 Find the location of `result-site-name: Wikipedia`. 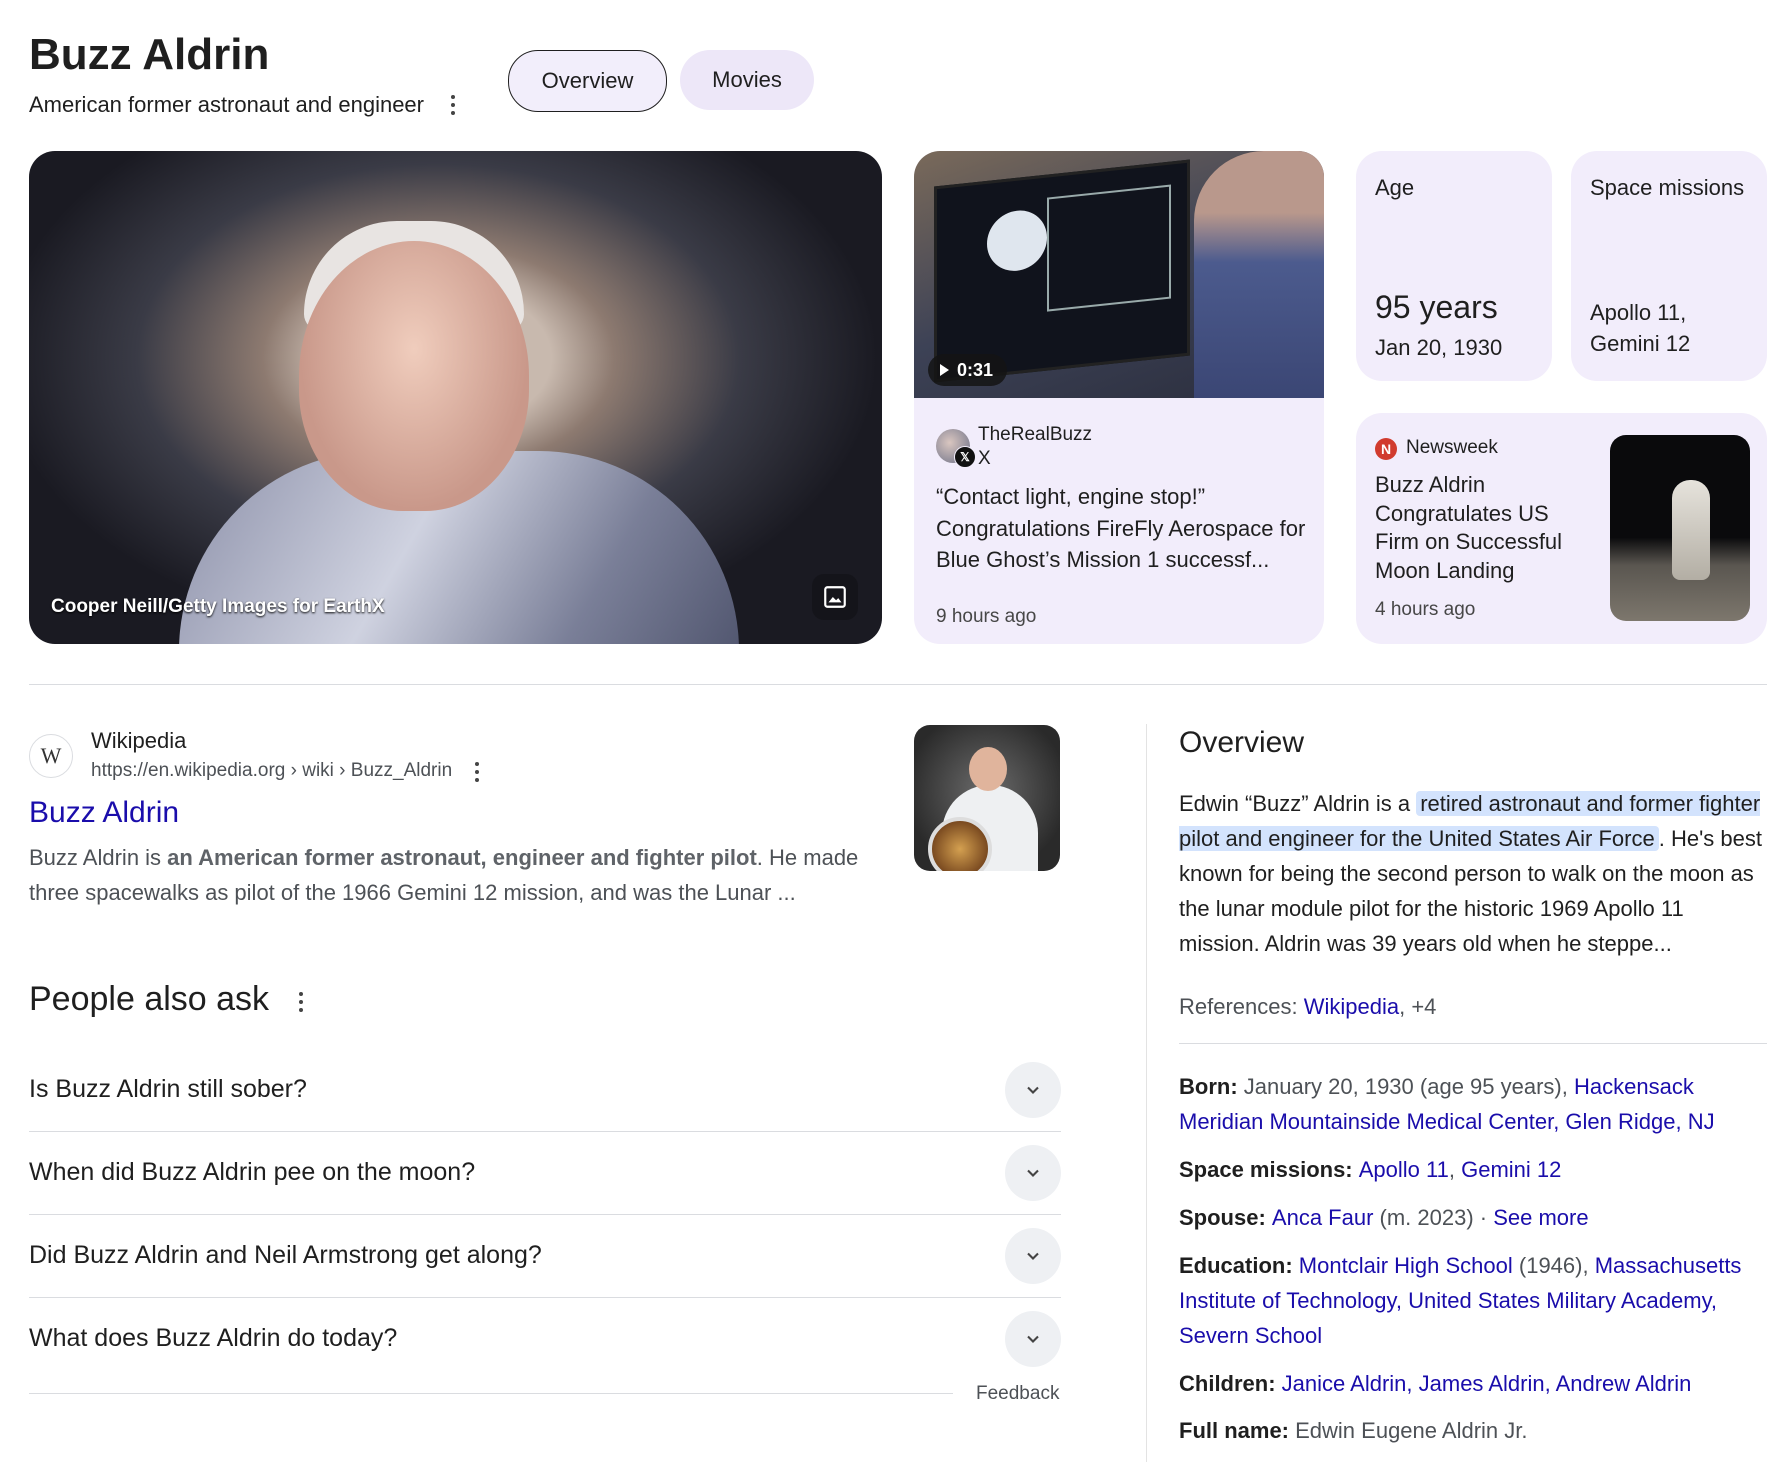

result-site-name: Wikipedia is located at coordinates (139, 740).